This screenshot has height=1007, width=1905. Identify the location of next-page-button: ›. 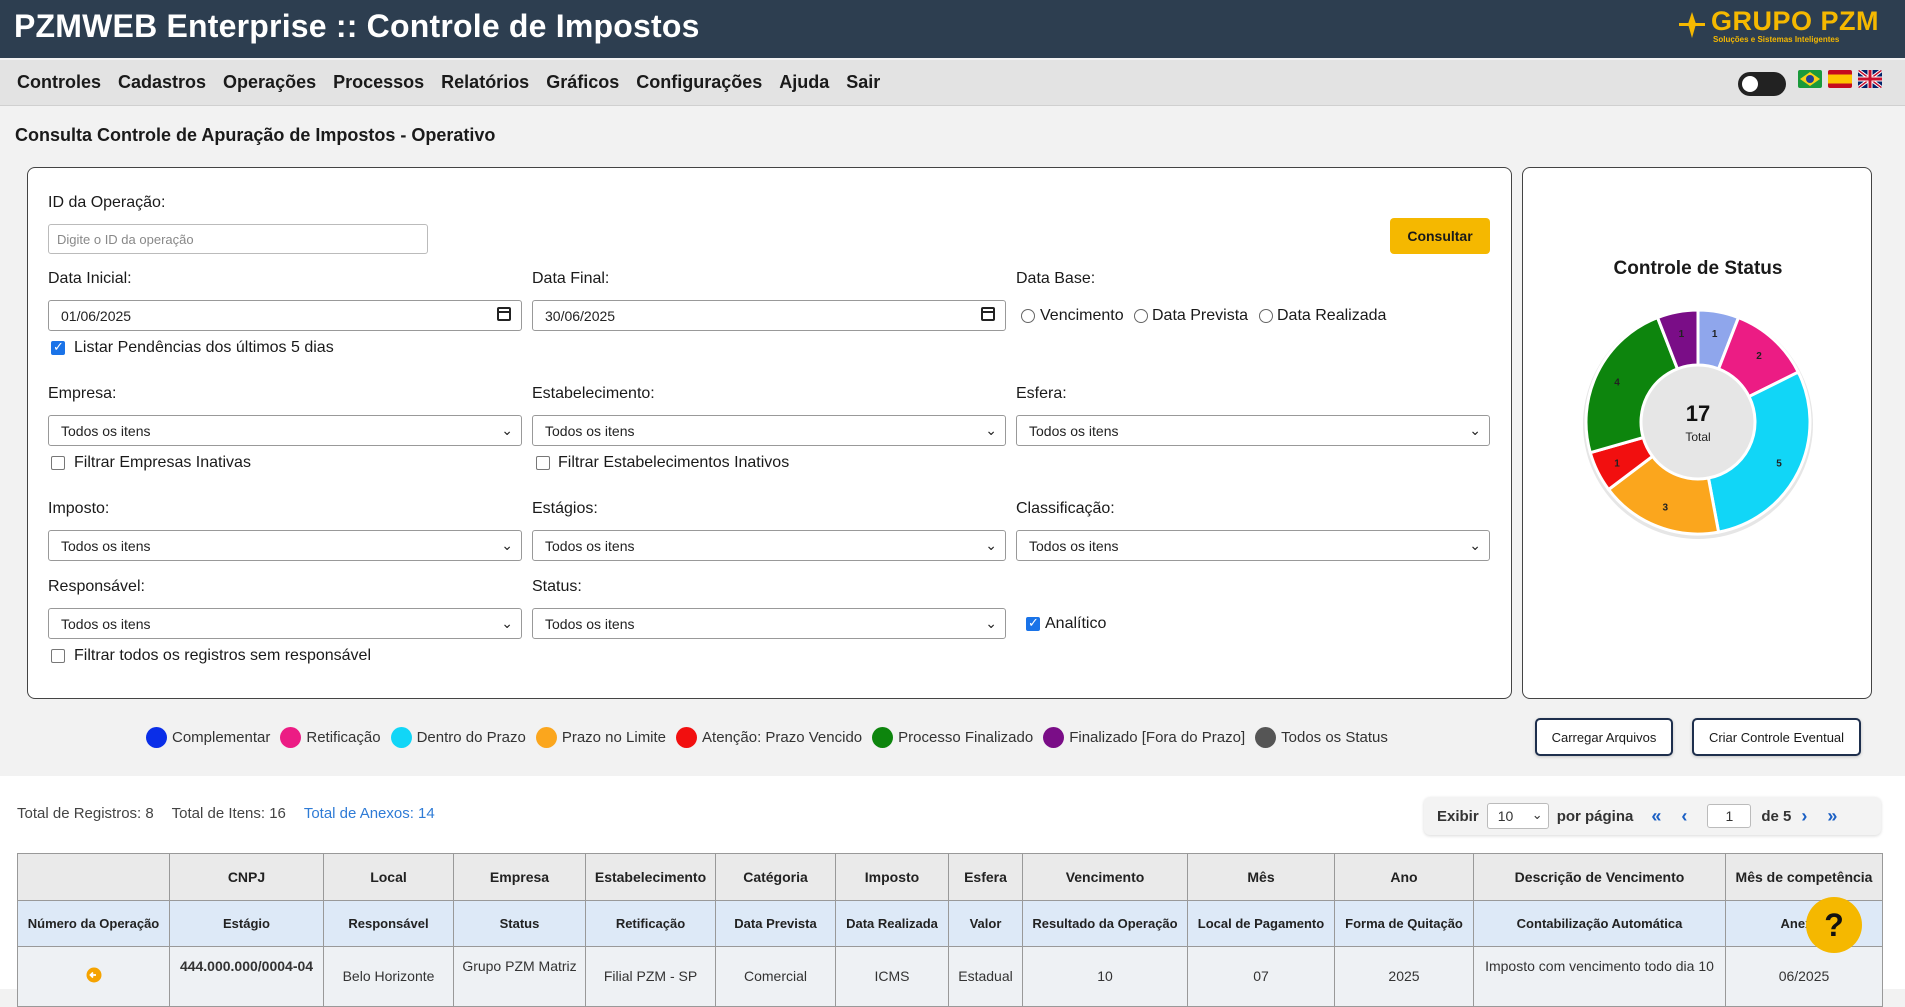
(1804, 816).